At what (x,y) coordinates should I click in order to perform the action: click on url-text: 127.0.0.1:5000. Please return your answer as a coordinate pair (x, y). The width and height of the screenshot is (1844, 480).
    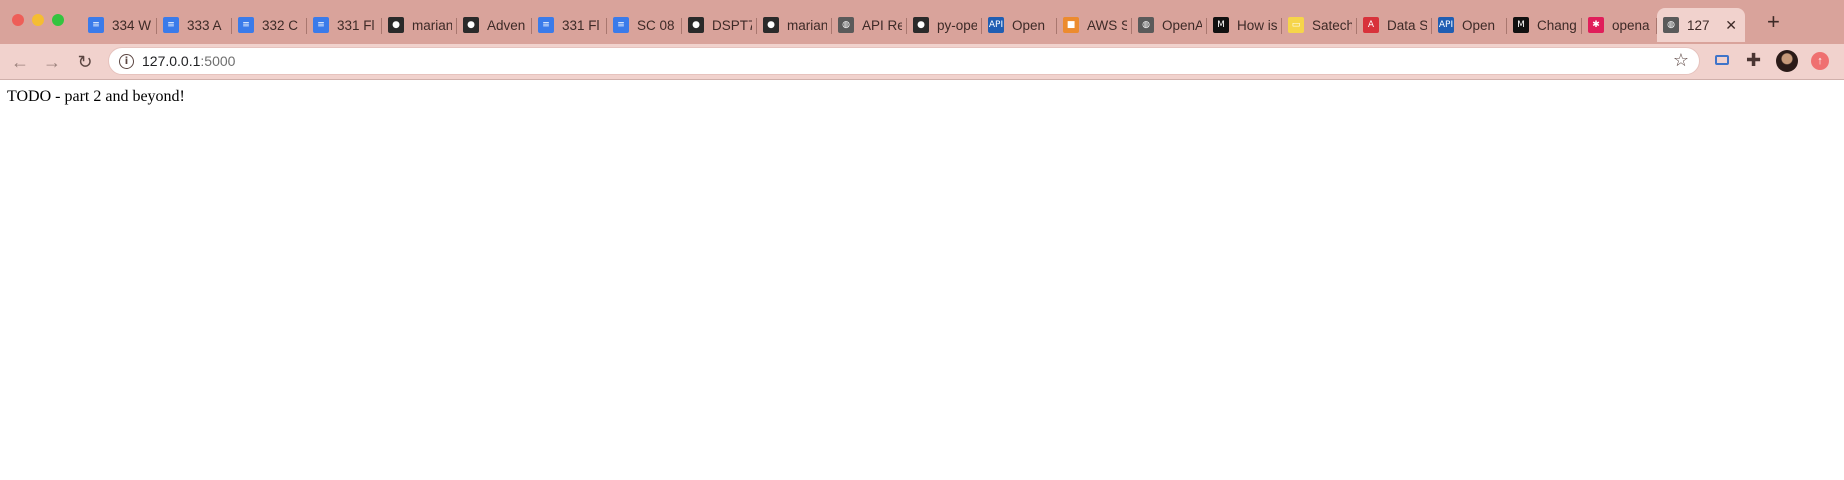
    Looking at the image, I should click on (188, 61).